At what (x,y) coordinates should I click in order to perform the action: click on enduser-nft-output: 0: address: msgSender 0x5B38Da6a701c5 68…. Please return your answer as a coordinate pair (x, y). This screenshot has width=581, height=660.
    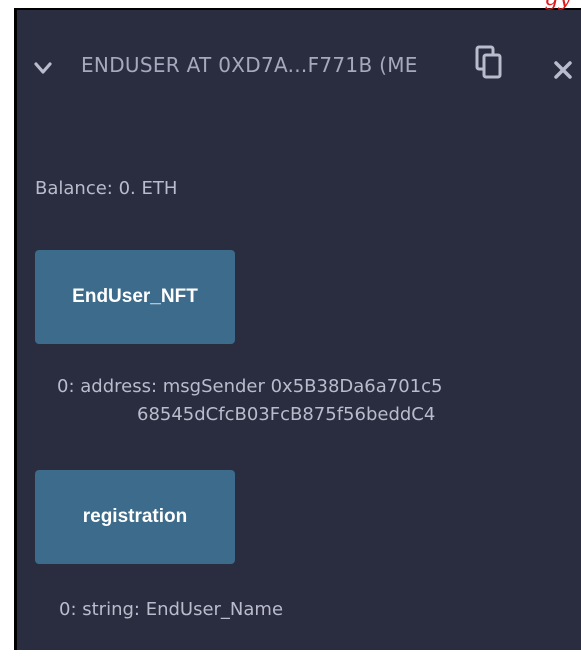
    Looking at the image, I should click on (250, 401).